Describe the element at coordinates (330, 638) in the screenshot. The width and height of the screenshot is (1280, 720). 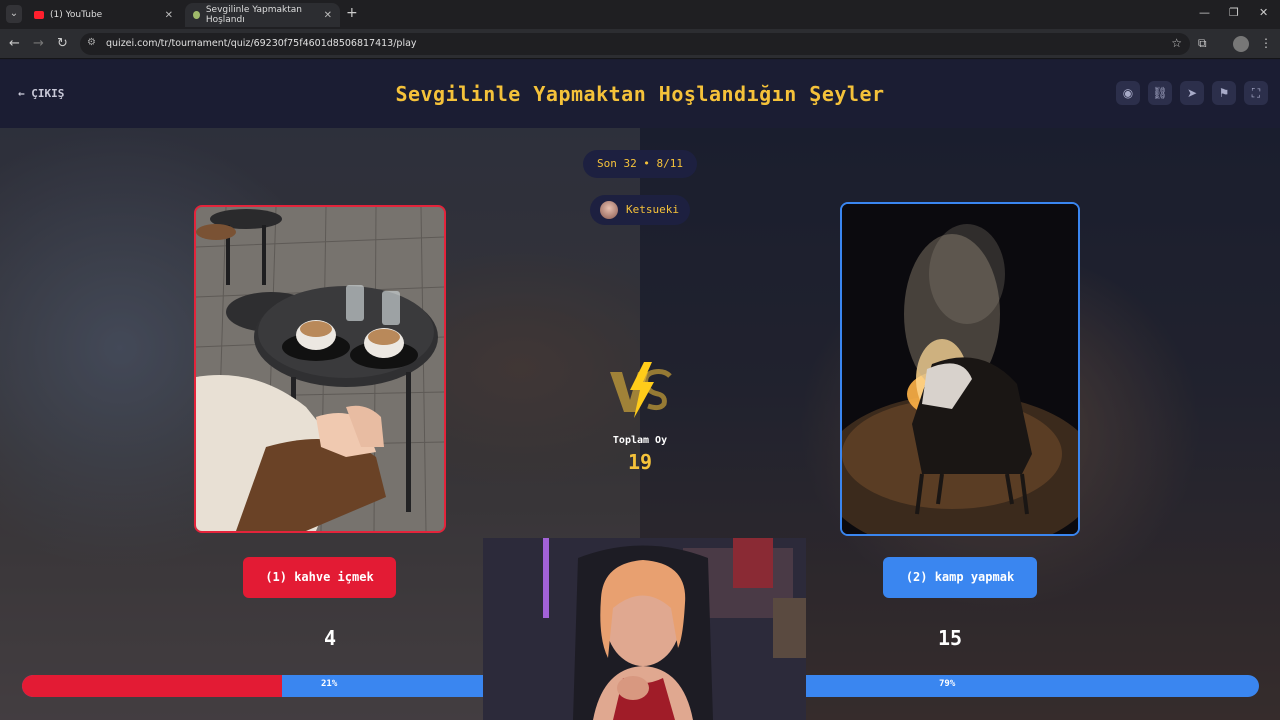
I see `vote-count-left: 4` at that location.